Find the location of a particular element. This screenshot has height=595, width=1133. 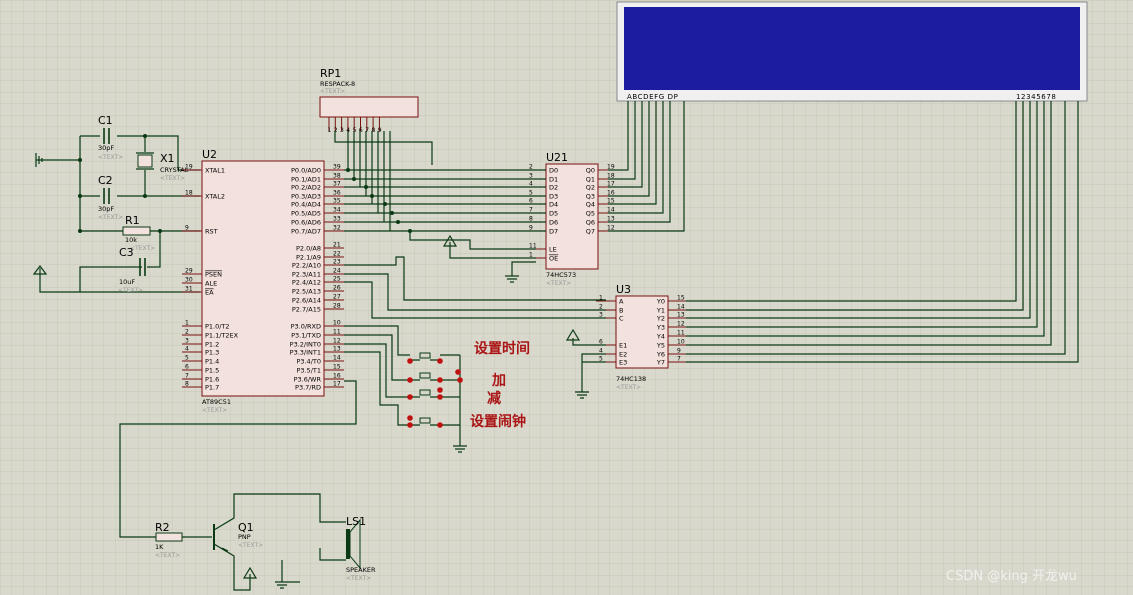

u3-text: <TEXT> is located at coordinates (628, 387).